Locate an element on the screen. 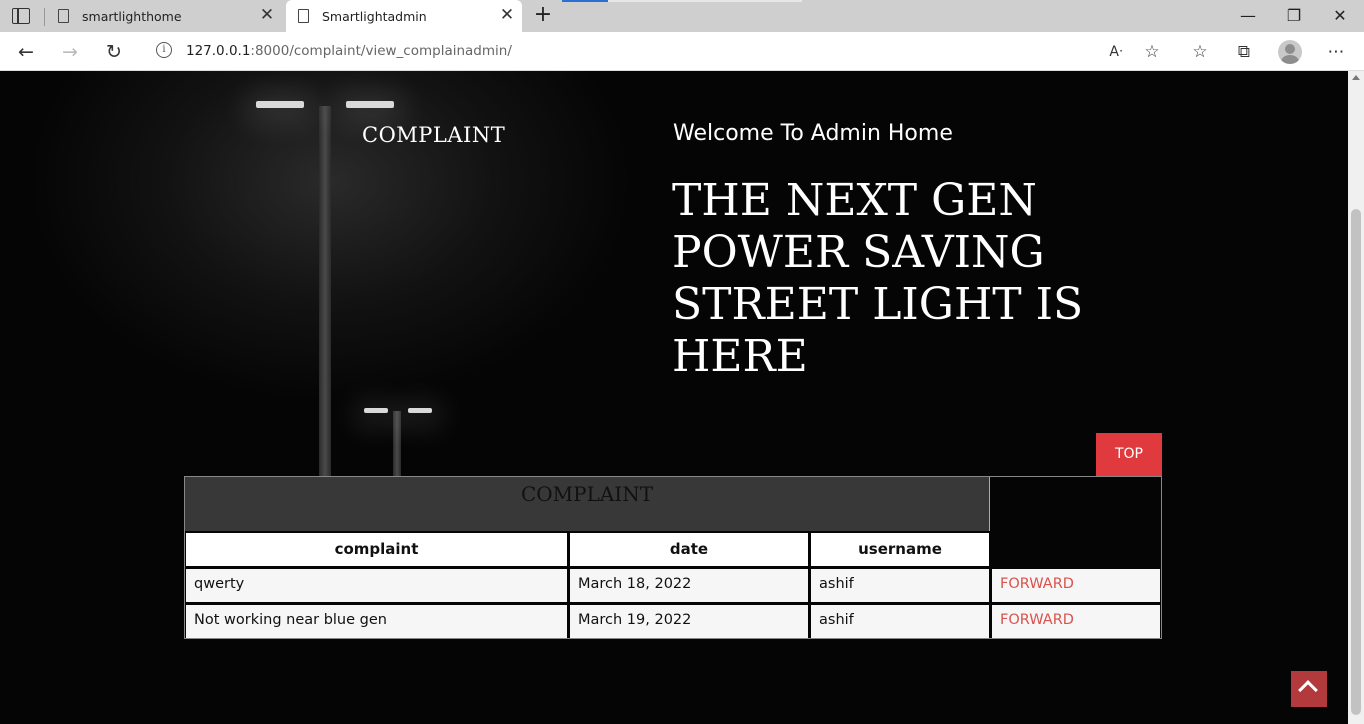  window-close-icon: ✕ is located at coordinates (1340, 16).